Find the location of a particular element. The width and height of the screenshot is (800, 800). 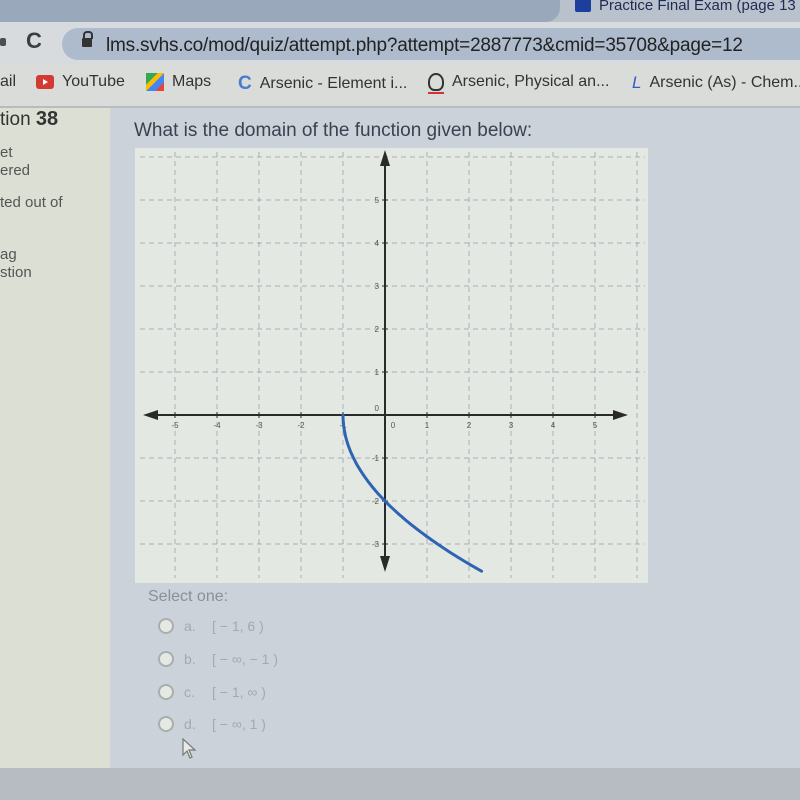

reload-icon: C is located at coordinates (34, 41).